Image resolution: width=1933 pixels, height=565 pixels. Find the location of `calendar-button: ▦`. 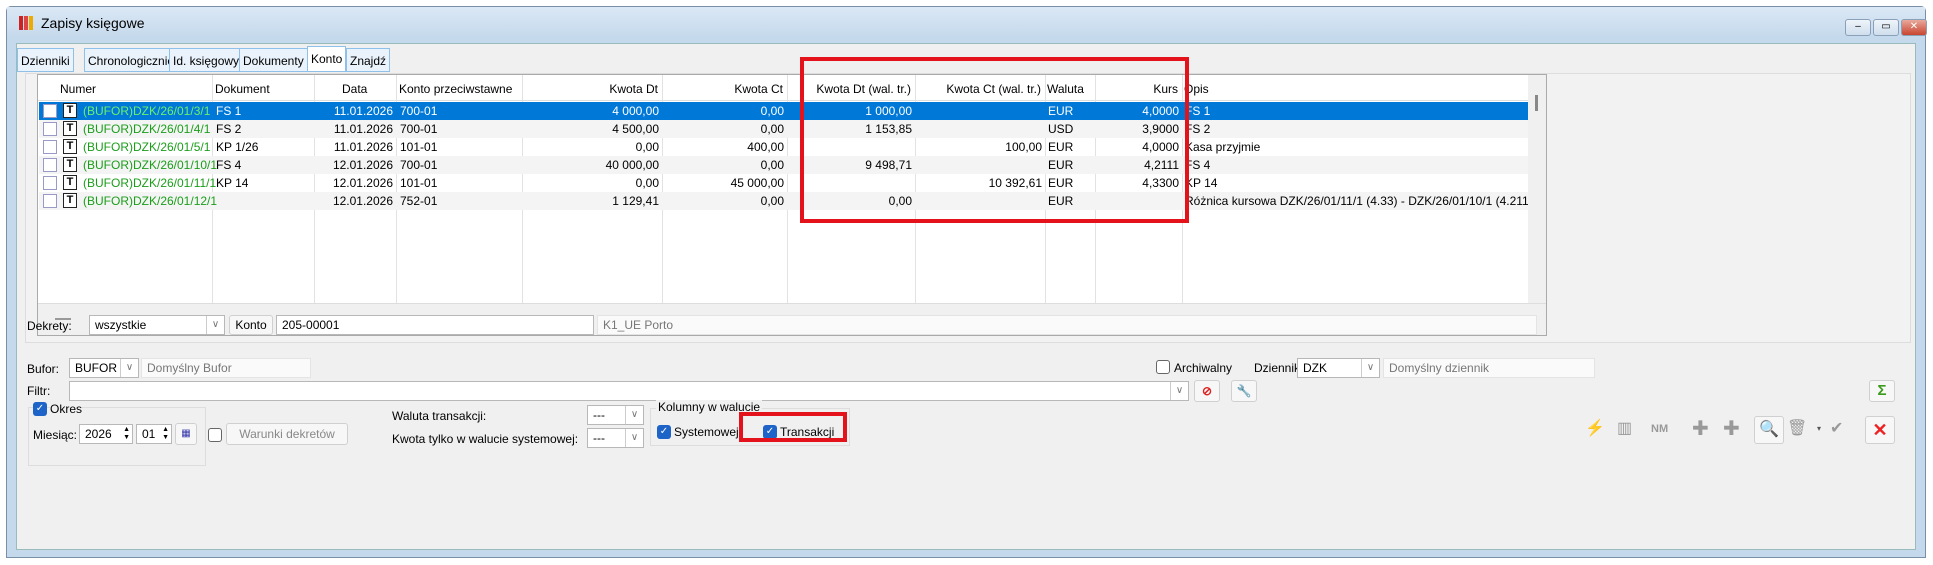

calendar-button: ▦ is located at coordinates (186, 434).